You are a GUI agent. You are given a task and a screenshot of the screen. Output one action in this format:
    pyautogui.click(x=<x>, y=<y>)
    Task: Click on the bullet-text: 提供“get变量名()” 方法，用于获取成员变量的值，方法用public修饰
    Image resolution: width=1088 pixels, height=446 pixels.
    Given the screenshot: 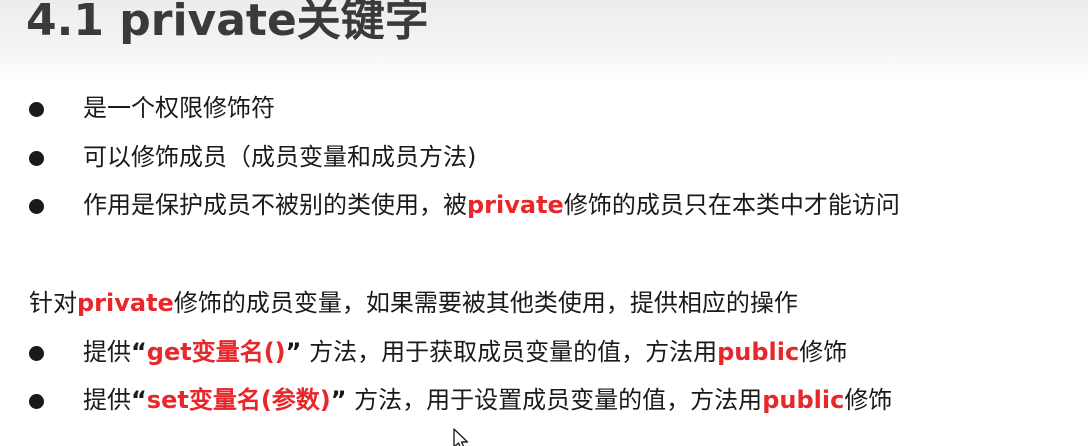 What is the action you would take?
    pyautogui.click(x=465, y=352)
    